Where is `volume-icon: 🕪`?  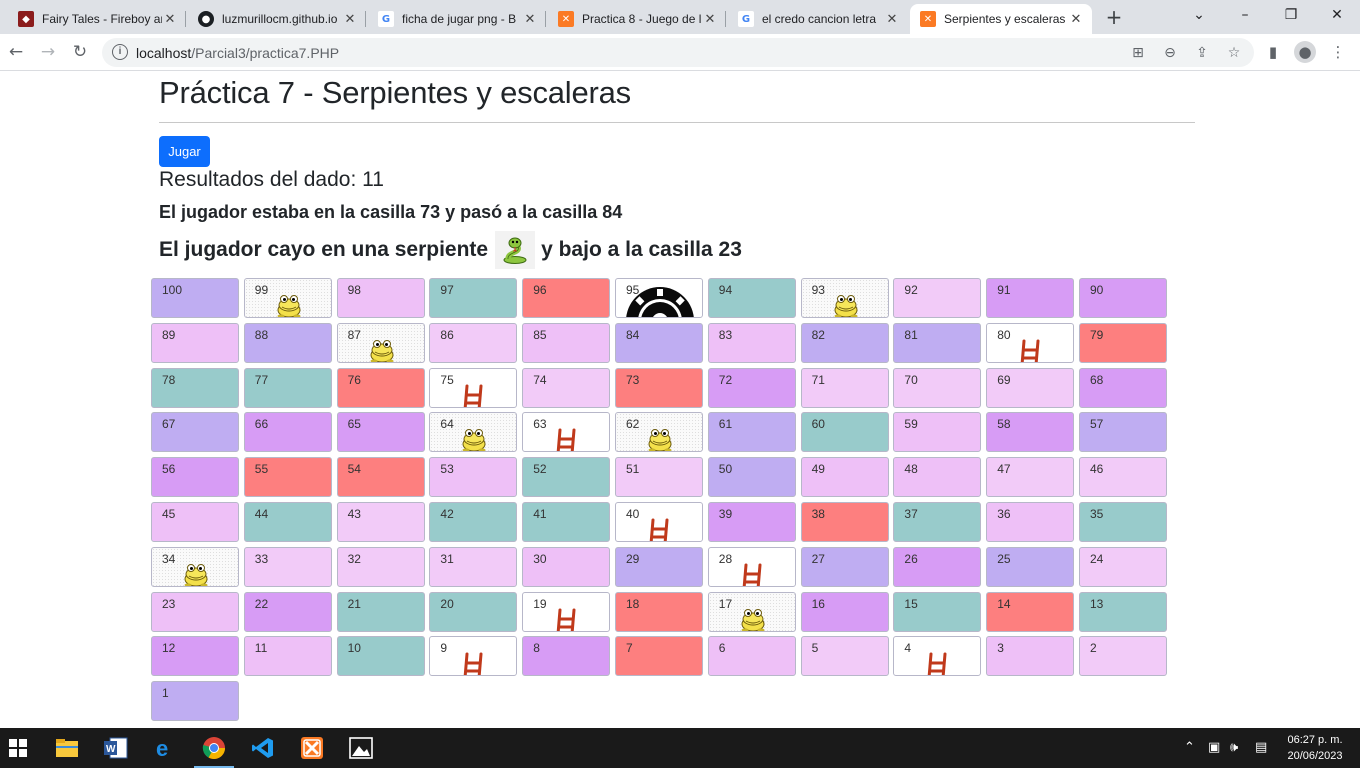 volume-icon: 🕪 is located at coordinates (1234, 748).